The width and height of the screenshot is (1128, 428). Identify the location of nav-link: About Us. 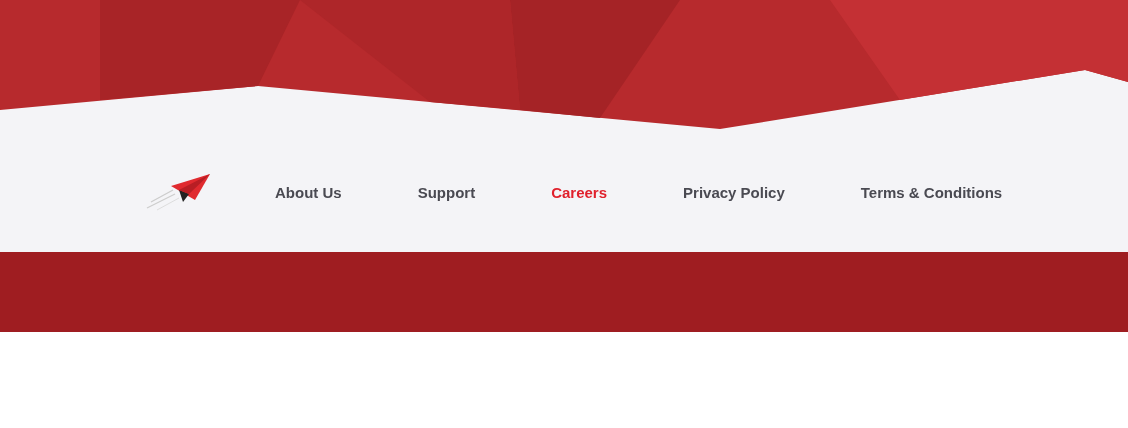
(308, 192).